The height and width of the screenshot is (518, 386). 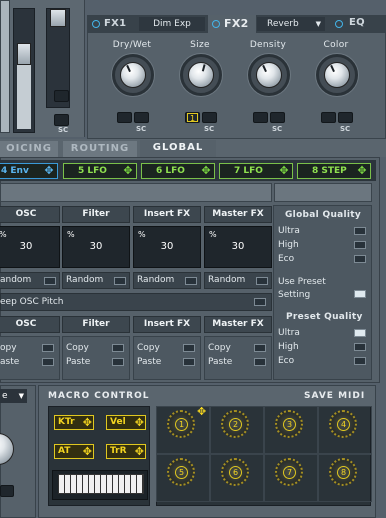 What do you see at coordinates (355, 24) in the screenshot?
I see `eq-tab: EQ` at bounding box center [355, 24].